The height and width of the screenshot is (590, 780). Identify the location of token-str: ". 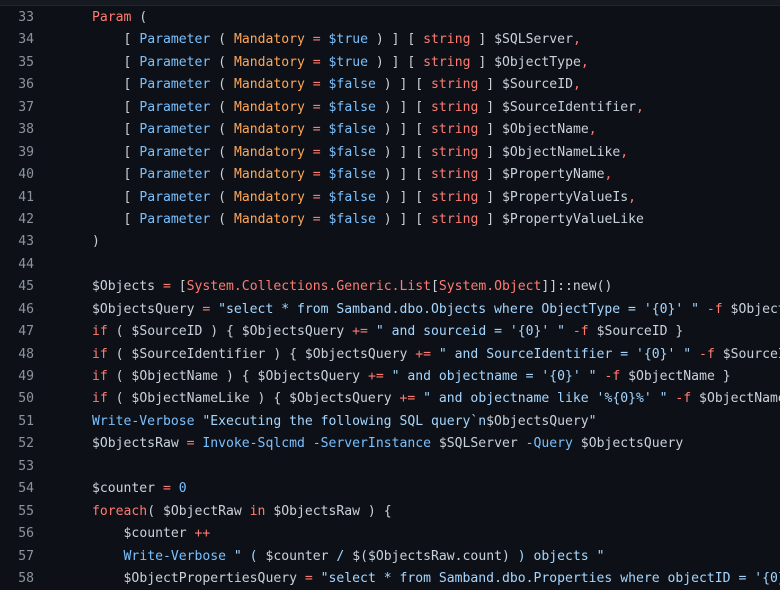
(592, 421).